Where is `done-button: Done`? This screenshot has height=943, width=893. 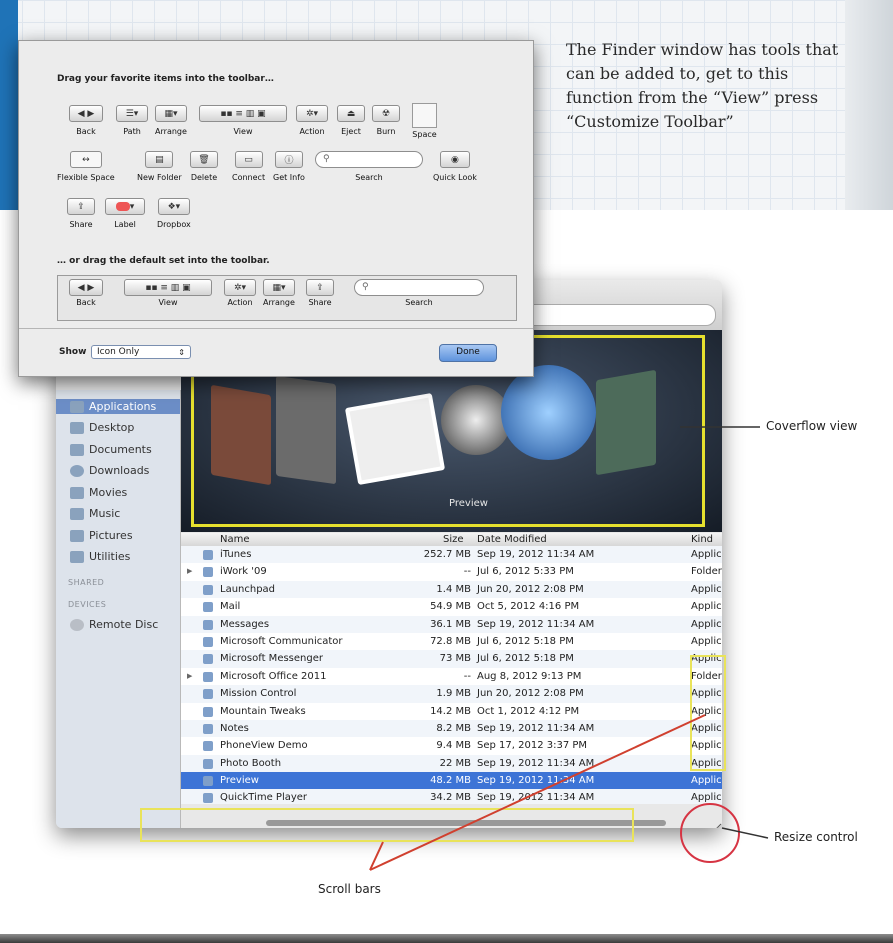 done-button: Done is located at coordinates (468, 353).